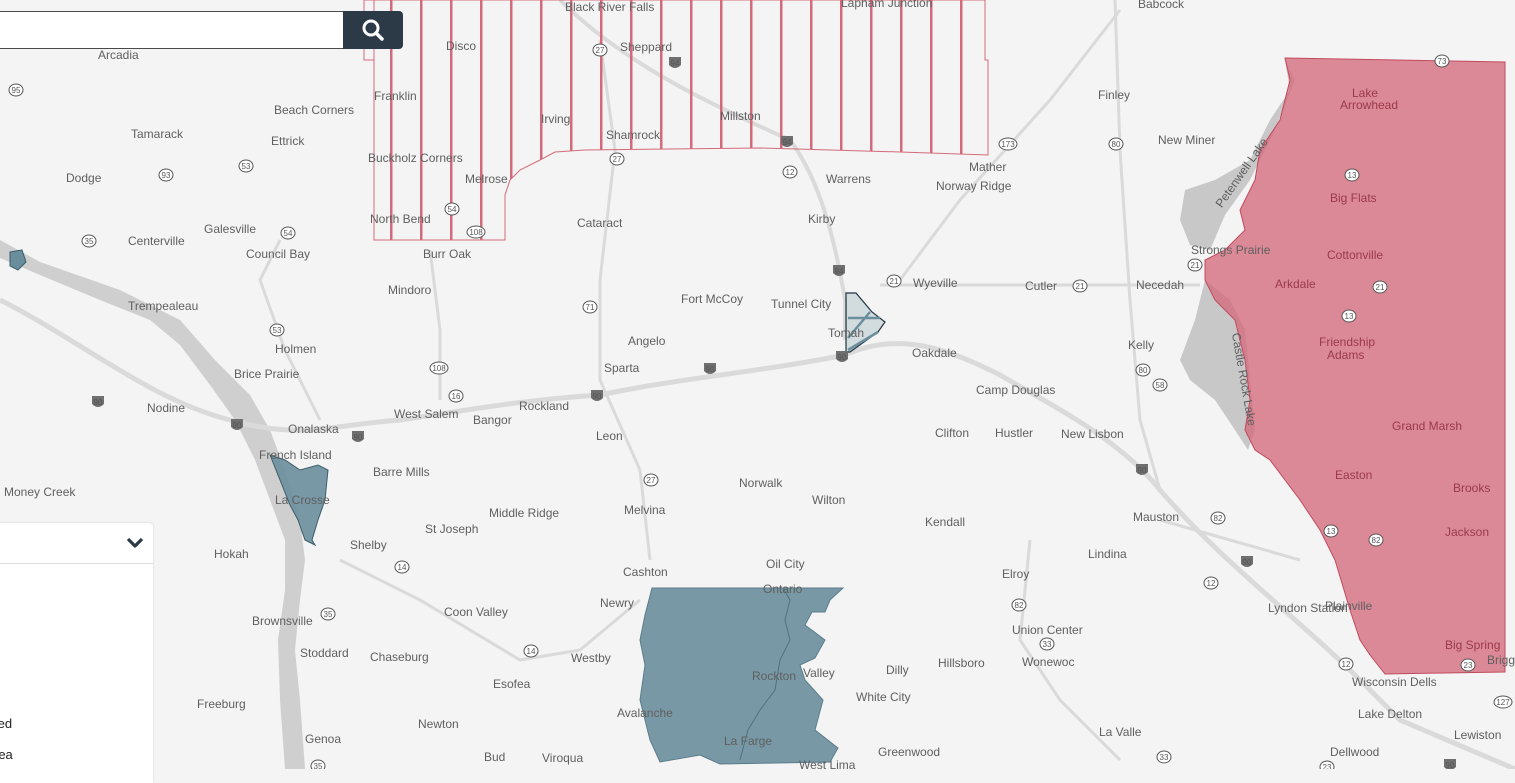  Describe the element at coordinates (774, 676) in the screenshot. I see `place-label: Rockton` at that location.